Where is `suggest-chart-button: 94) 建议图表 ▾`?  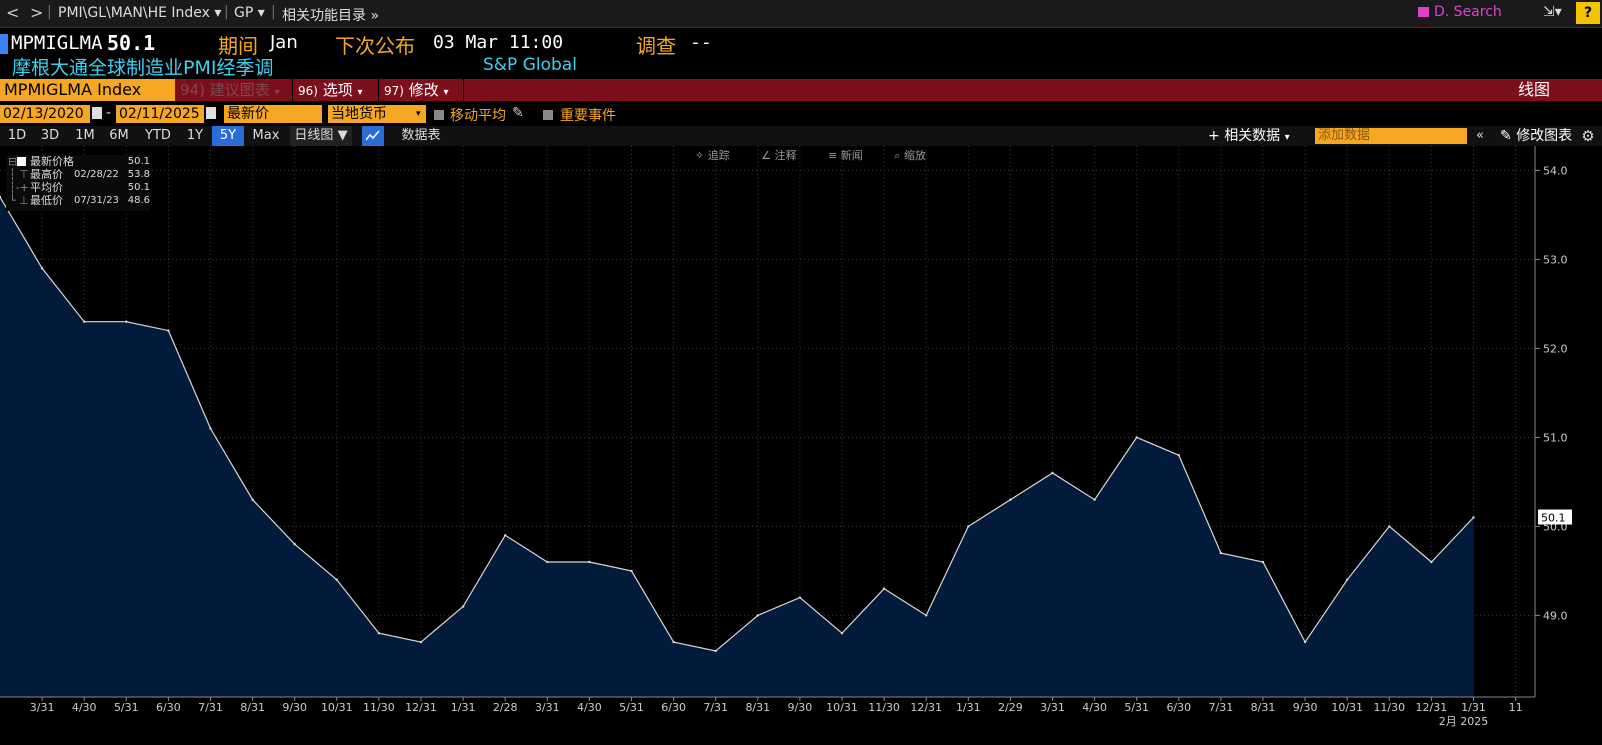 suggest-chart-button: 94) 建议图表 ▾ is located at coordinates (230, 90).